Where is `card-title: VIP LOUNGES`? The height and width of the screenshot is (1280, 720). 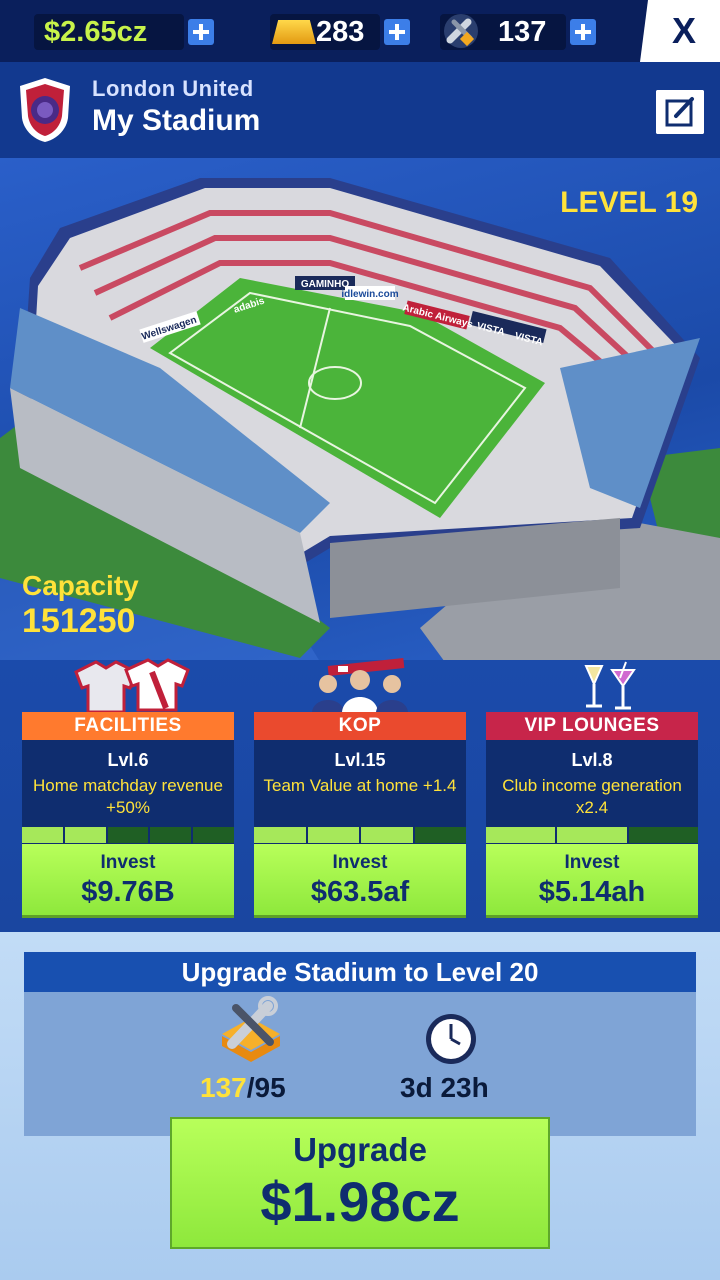
card-title: VIP LOUNGES is located at coordinates (592, 726).